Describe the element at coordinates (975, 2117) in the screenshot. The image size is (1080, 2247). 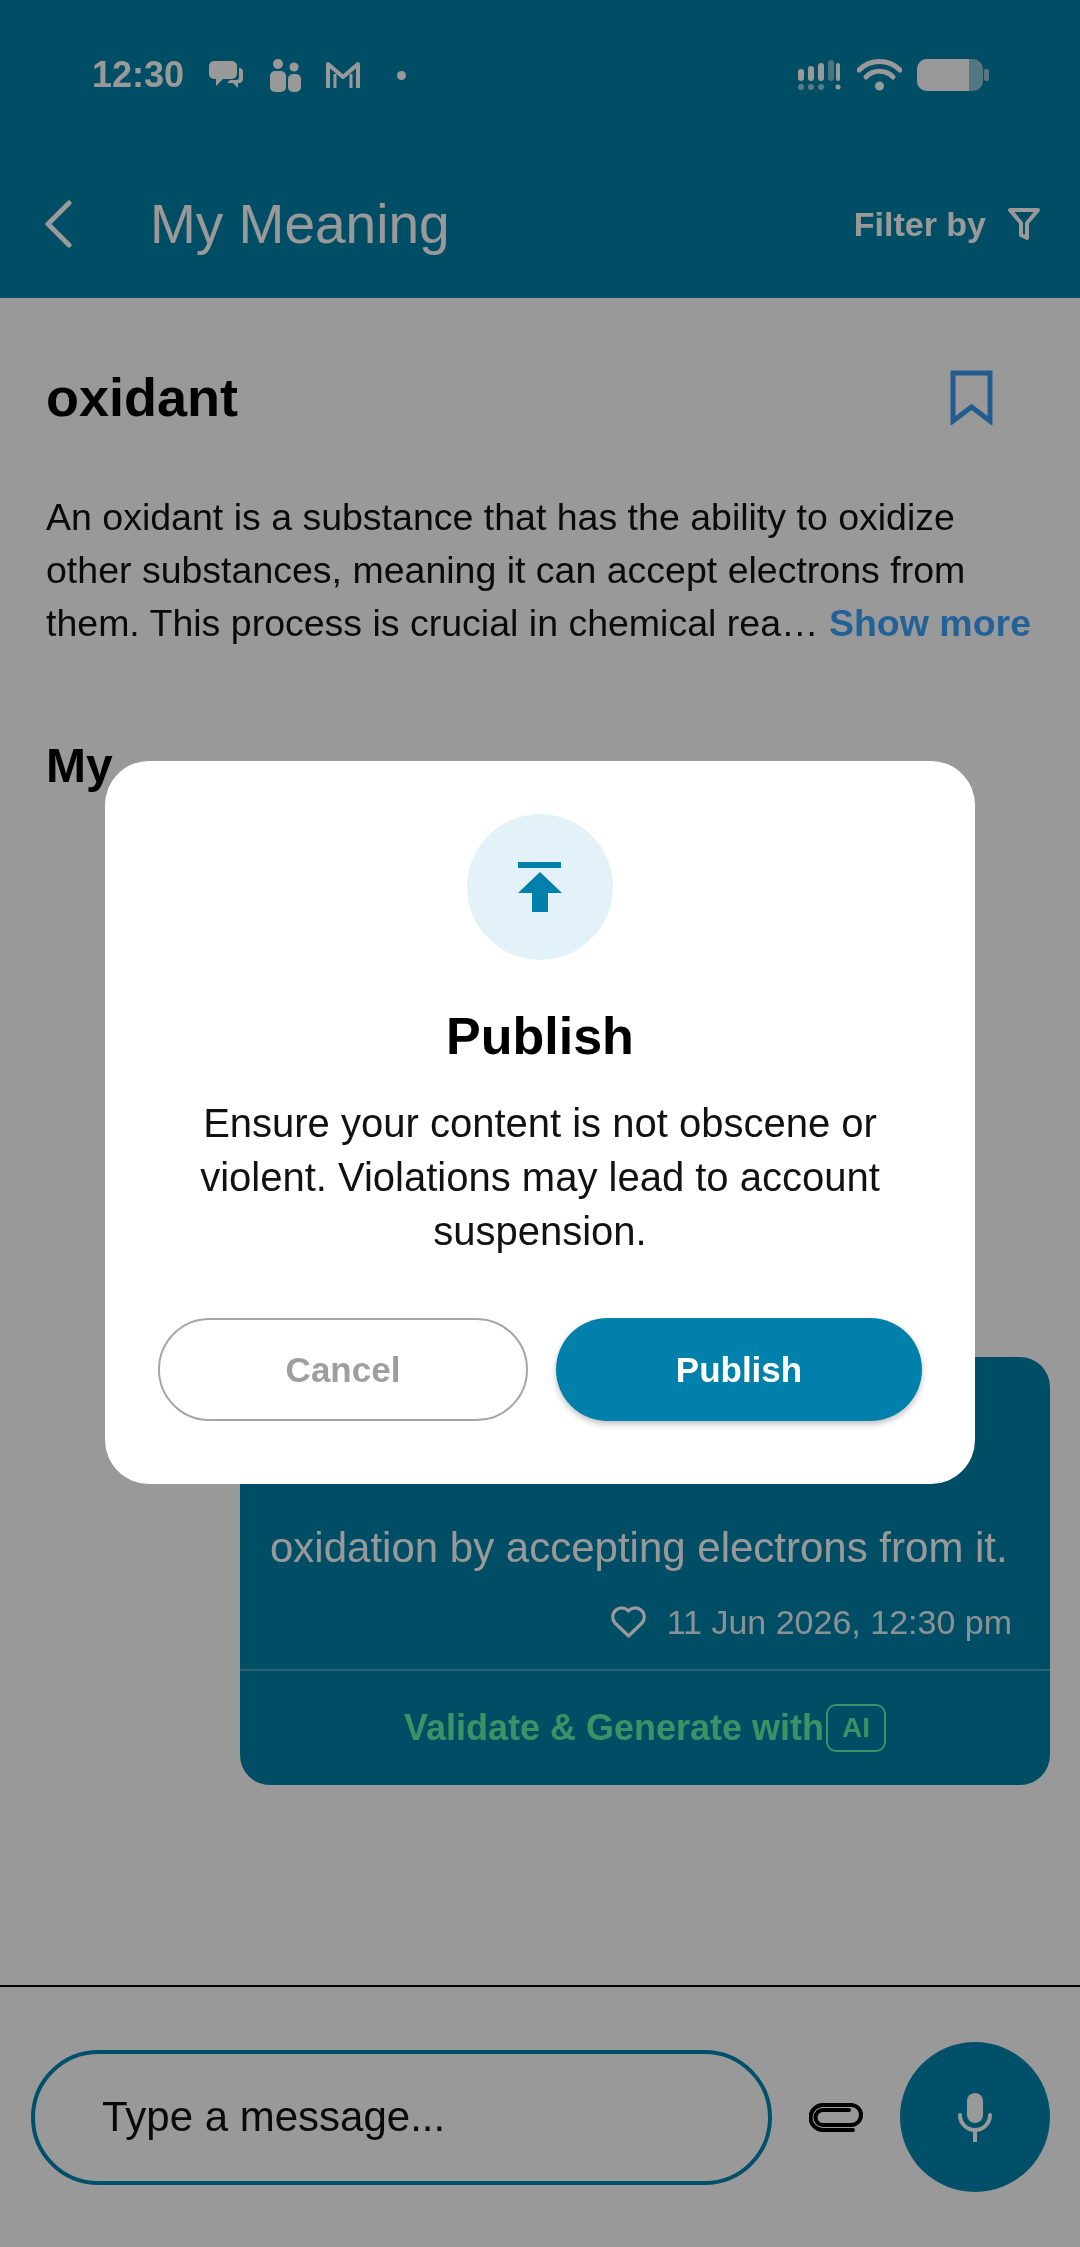
I see `microphone-icon` at that location.